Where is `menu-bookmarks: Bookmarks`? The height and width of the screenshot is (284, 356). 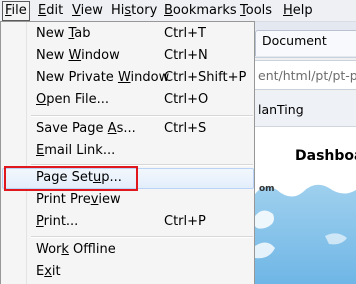 menu-bookmarks: Bookmarks is located at coordinates (200, 11).